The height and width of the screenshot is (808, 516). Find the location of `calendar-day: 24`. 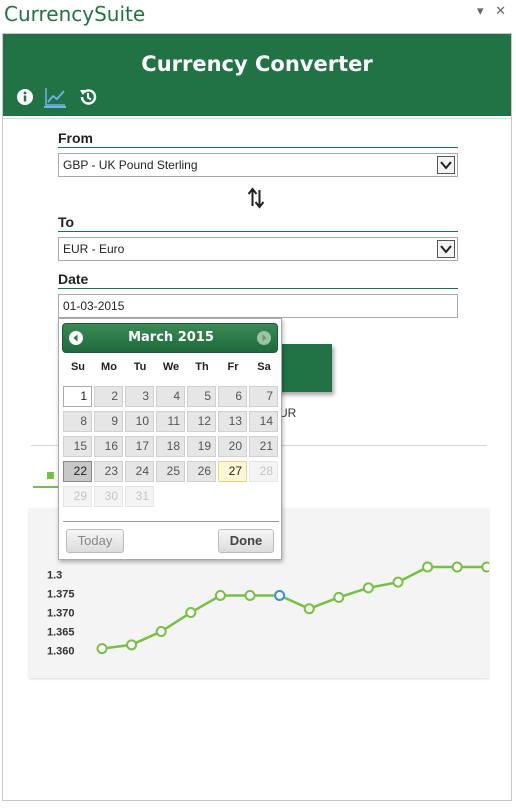

calendar-day: 24 is located at coordinates (139, 471).